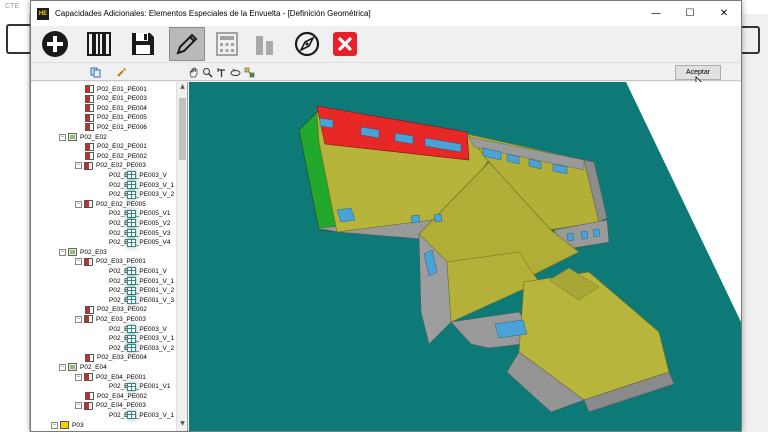 The height and width of the screenshot is (432, 768). Describe the element at coordinates (683, 202) in the screenshot. I see `viewport-white-corner` at that location.